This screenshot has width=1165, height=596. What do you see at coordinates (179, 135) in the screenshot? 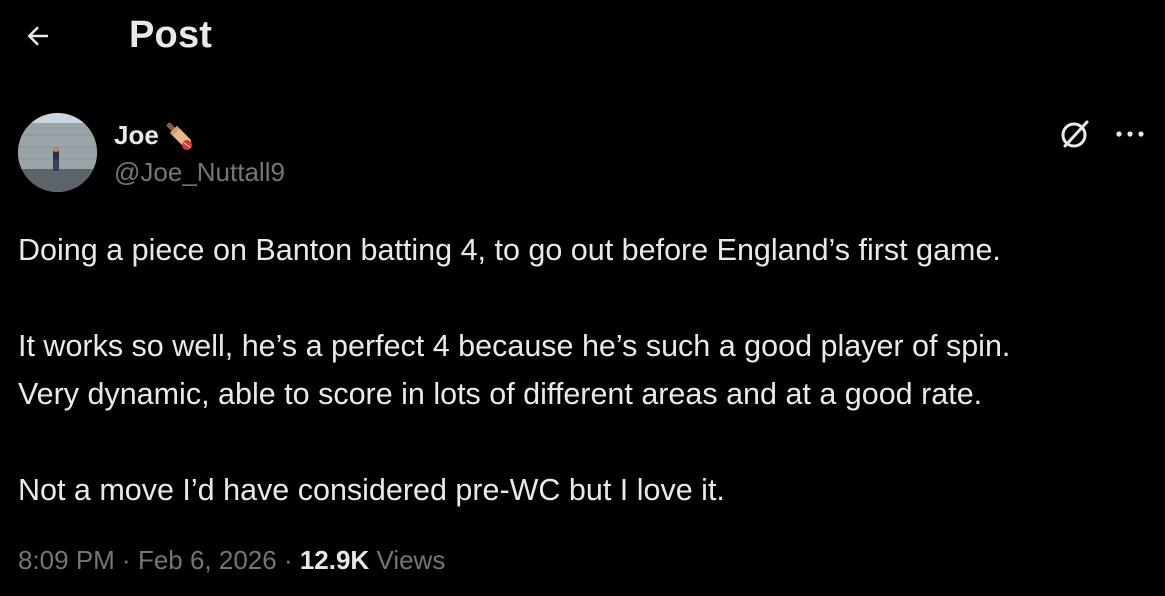
I see `cricket-bat-icon` at bounding box center [179, 135].